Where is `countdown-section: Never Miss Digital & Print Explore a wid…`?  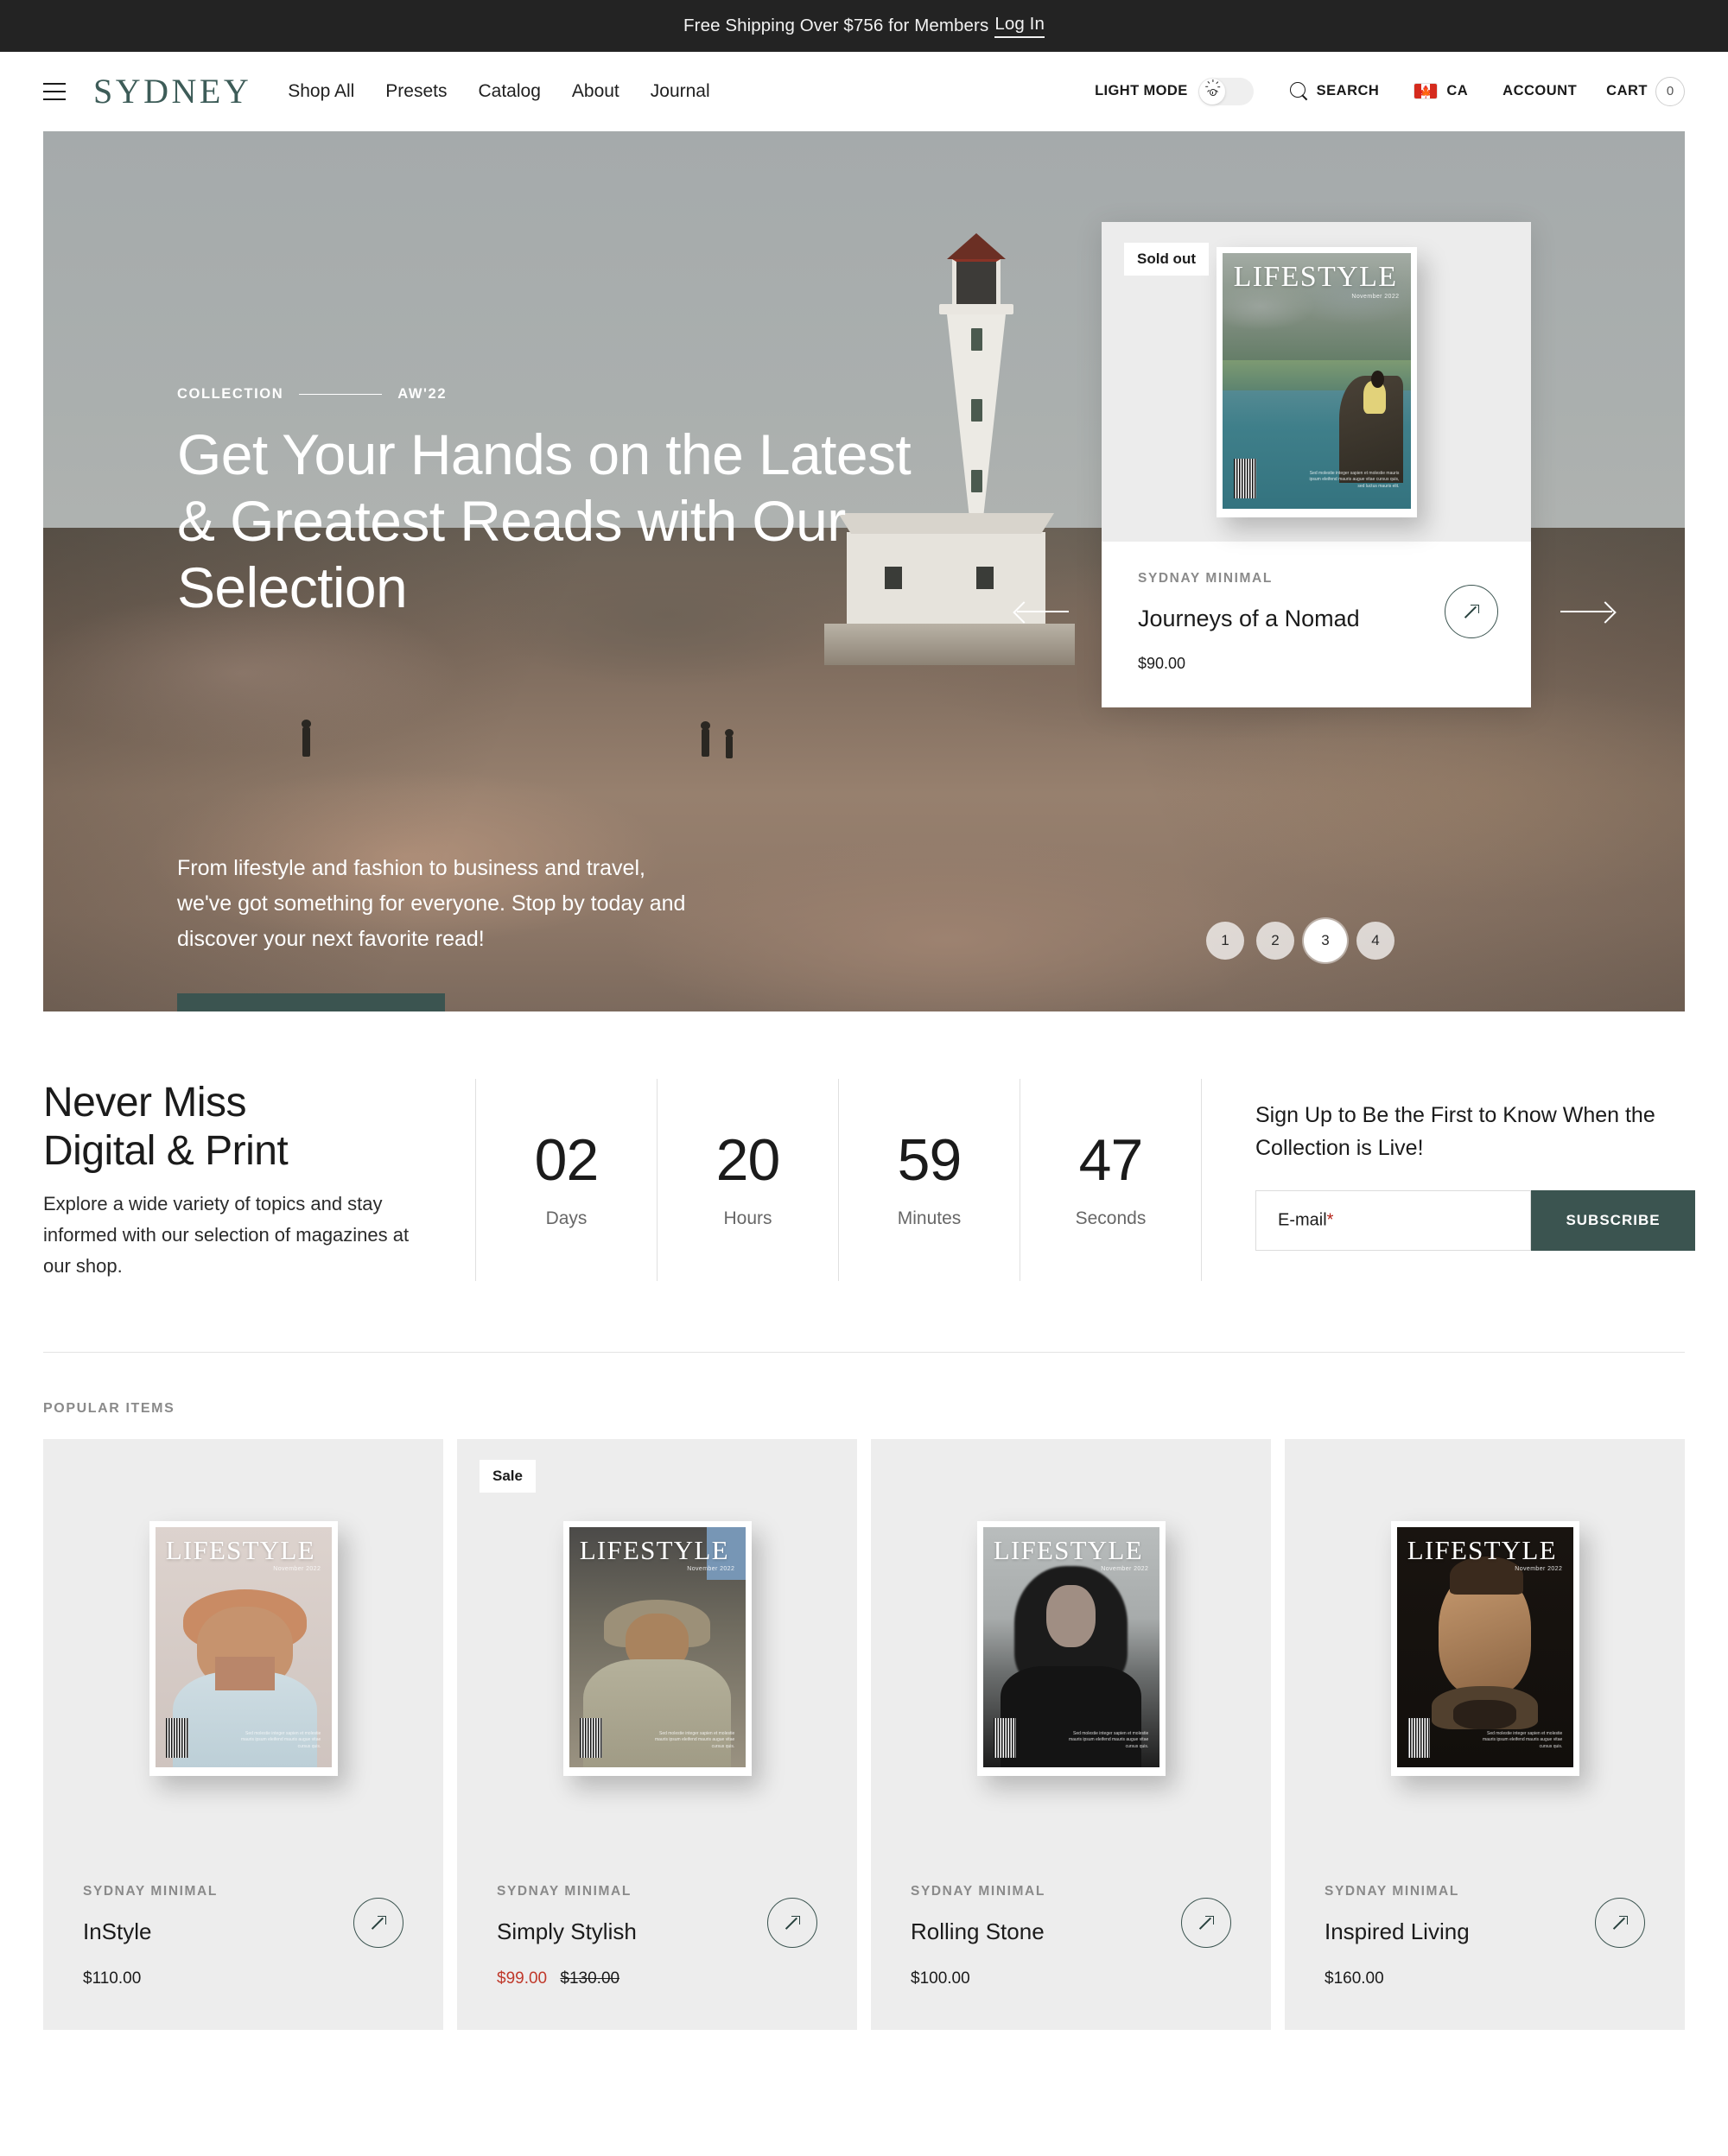 countdown-section: Never Miss Digital & Print Explore a wid… is located at coordinates (864, 1163).